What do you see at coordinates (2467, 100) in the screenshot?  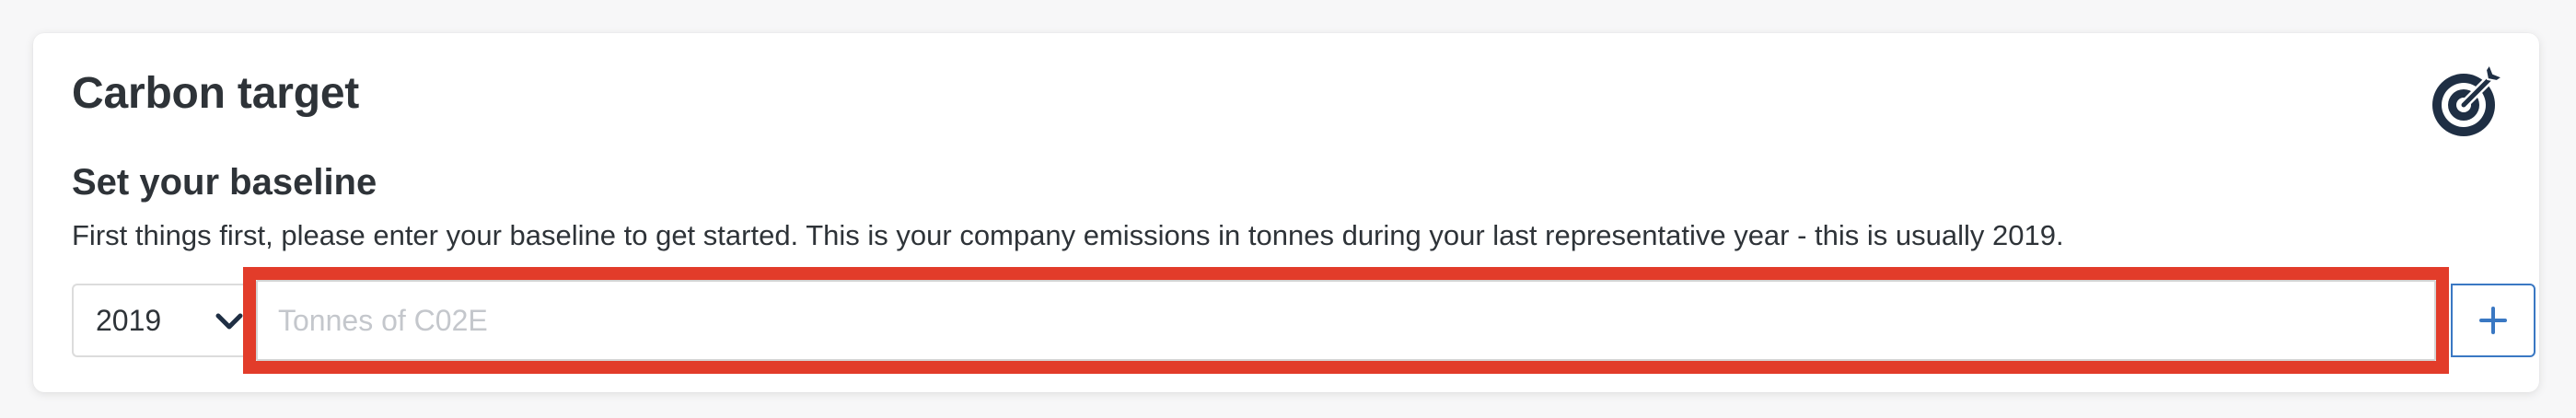 I see `target-arrow-icon` at bounding box center [2467, 100].